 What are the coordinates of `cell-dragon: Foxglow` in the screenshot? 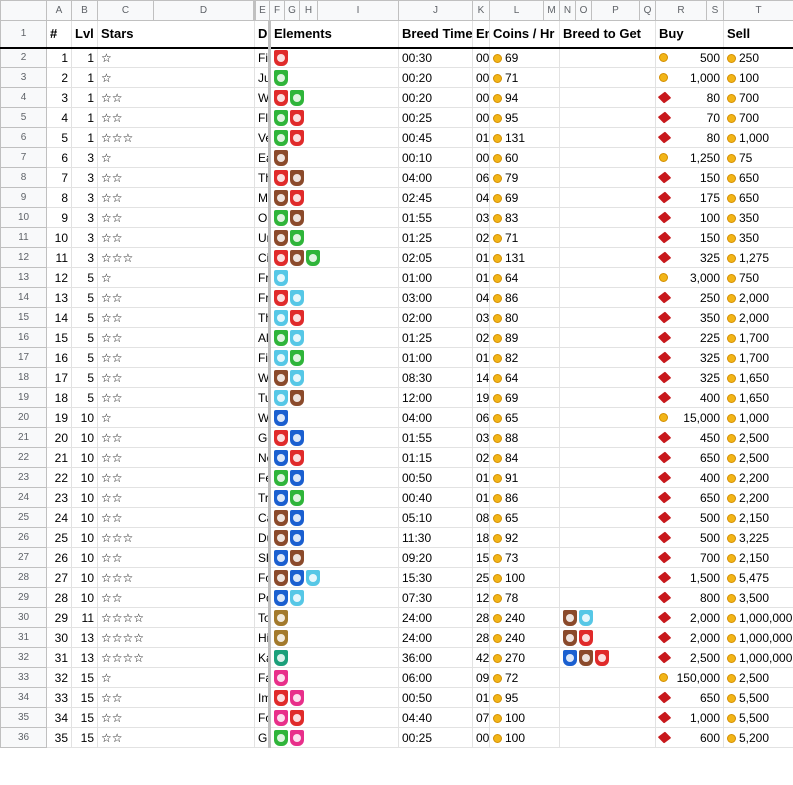 It's located at (262, 717).